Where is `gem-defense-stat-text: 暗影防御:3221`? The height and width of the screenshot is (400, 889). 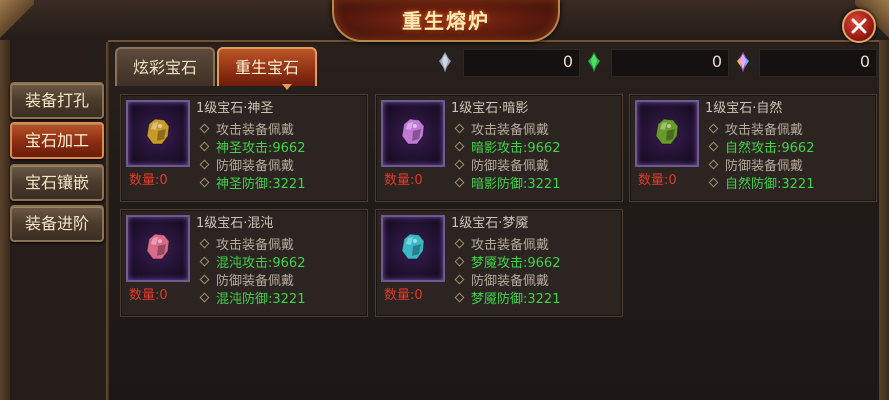
gem-defense-stat-text: 暗影防御:3221 is located at coordinates (516, 184).